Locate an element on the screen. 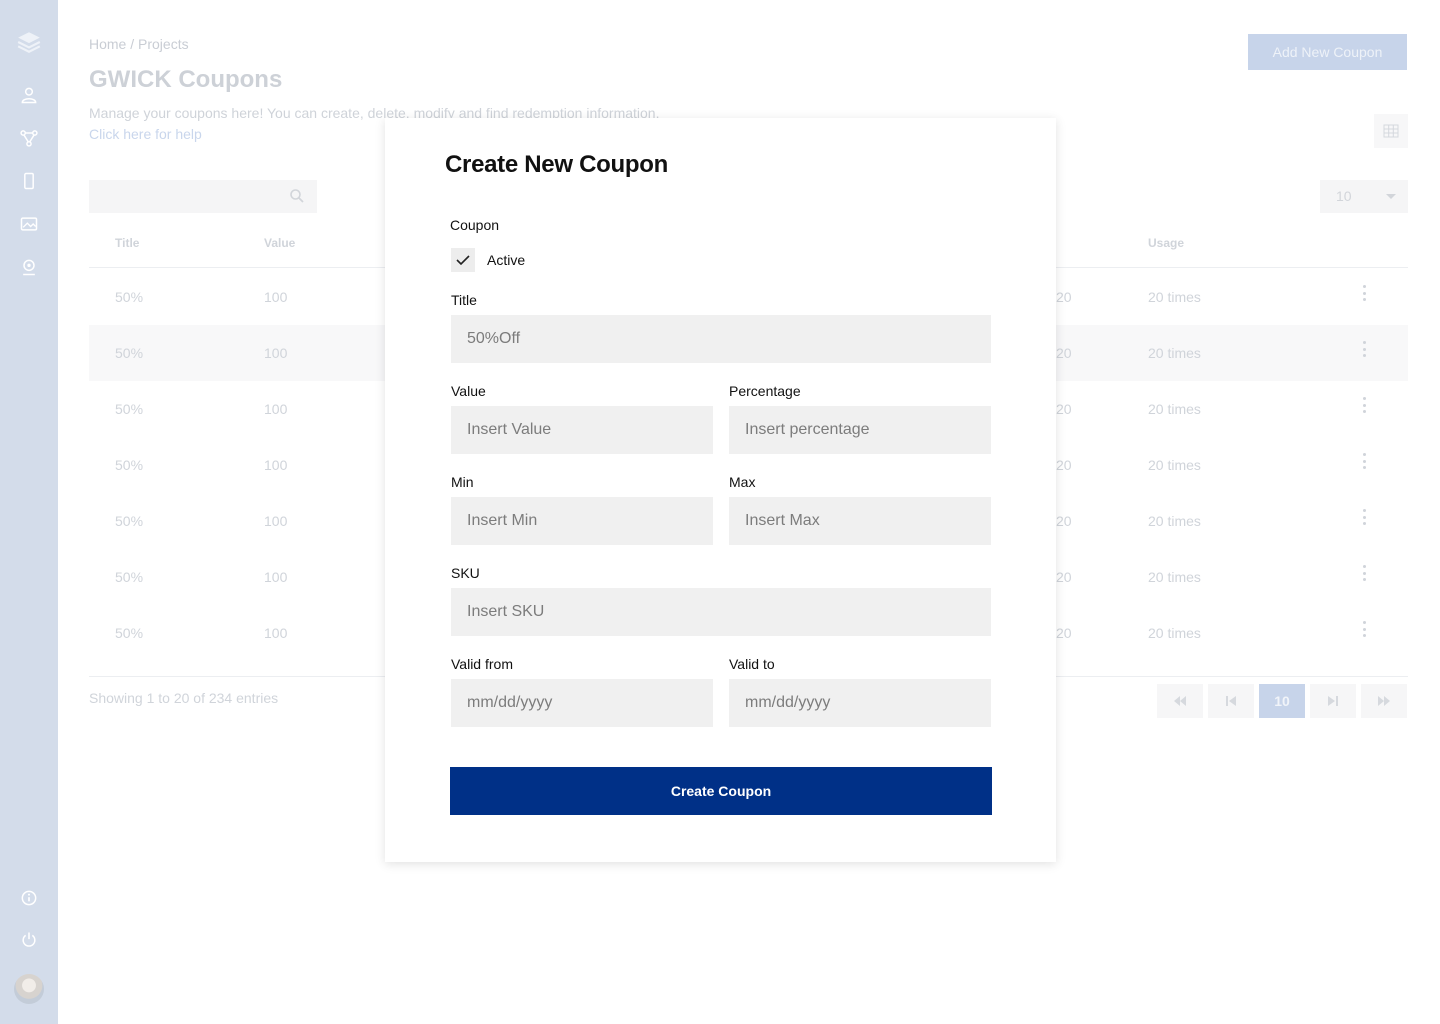 The width and height of the screenshot is (1440, 1024). previous-page-button is located at coordinates (1231, 701).